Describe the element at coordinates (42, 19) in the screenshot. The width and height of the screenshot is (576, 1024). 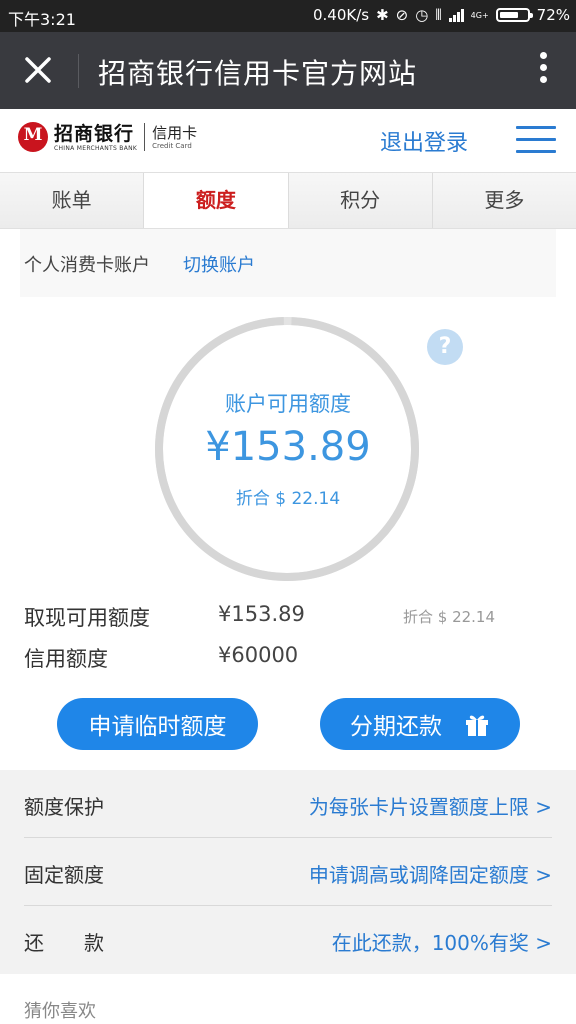
I see `status-time: 下午3:21` at that location.